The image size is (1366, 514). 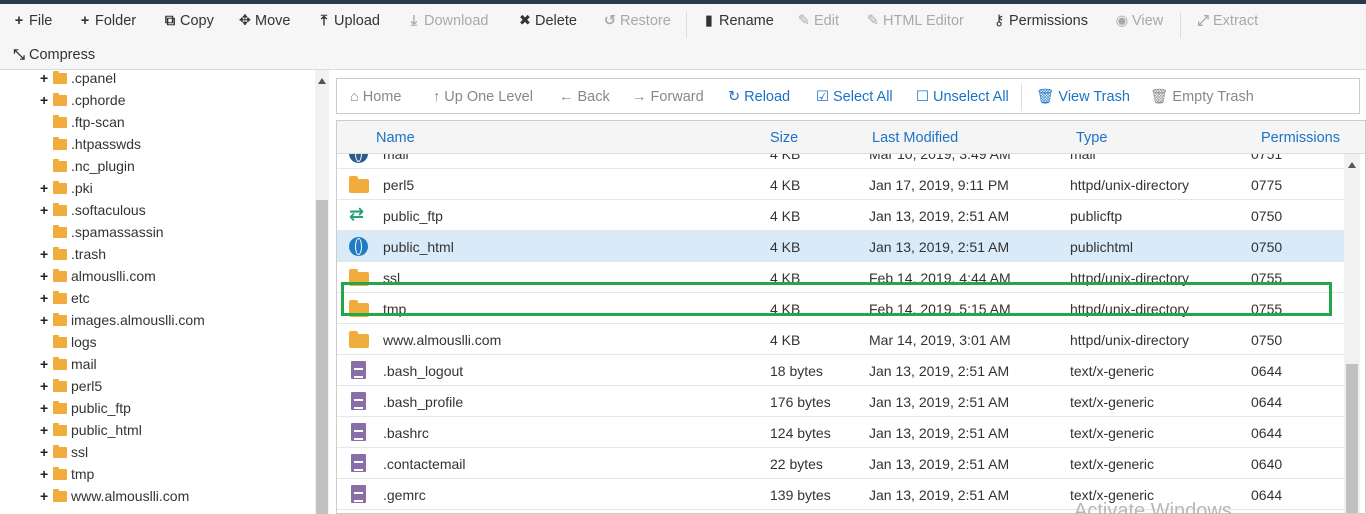 I want to click on unselect-all-button: ☐ Unselect All, so click(x=962, y=97).